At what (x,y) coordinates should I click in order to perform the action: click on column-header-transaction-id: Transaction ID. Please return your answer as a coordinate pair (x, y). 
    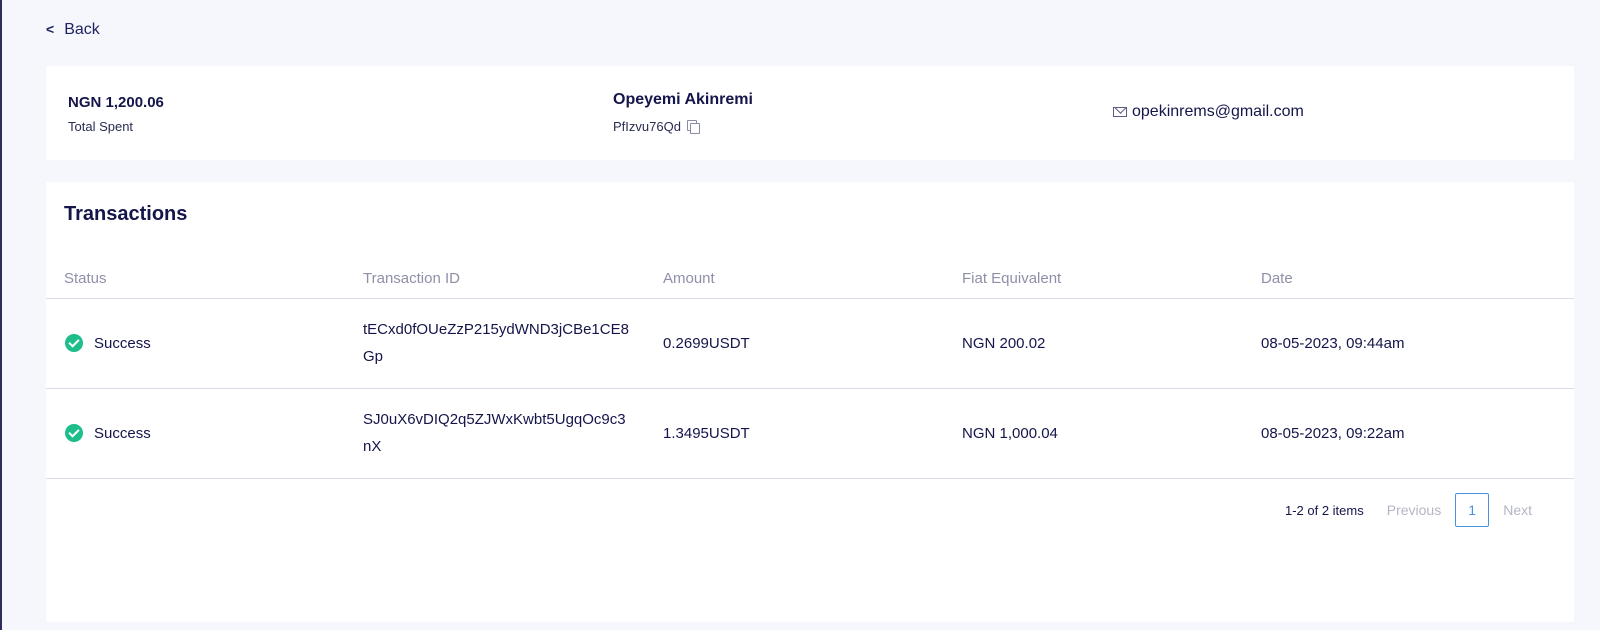
    Looking at the image, I should click on (411, 278).